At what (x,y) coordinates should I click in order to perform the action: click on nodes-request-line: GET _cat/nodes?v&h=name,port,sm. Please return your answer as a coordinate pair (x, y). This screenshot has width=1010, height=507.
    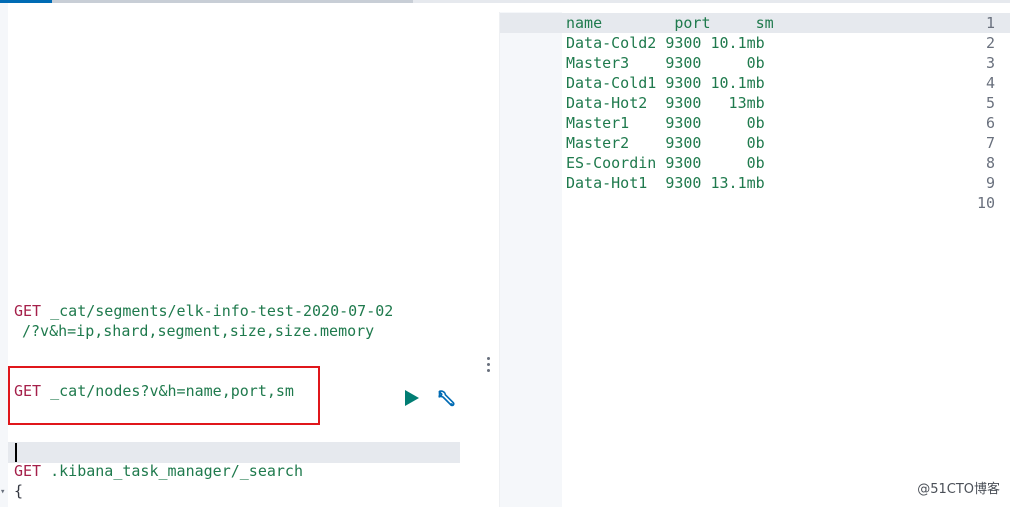
    Looking at the image, I should click on (154, 391).